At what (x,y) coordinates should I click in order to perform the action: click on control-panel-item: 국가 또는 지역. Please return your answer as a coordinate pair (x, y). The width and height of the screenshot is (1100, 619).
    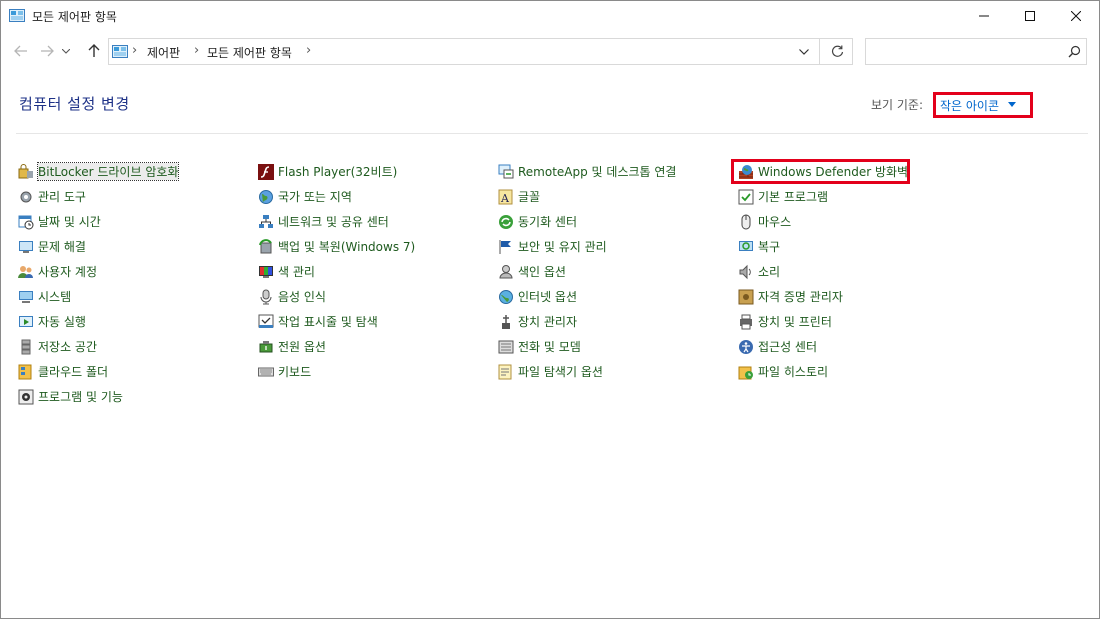
    Looking at the image, I should click on (336, 196).